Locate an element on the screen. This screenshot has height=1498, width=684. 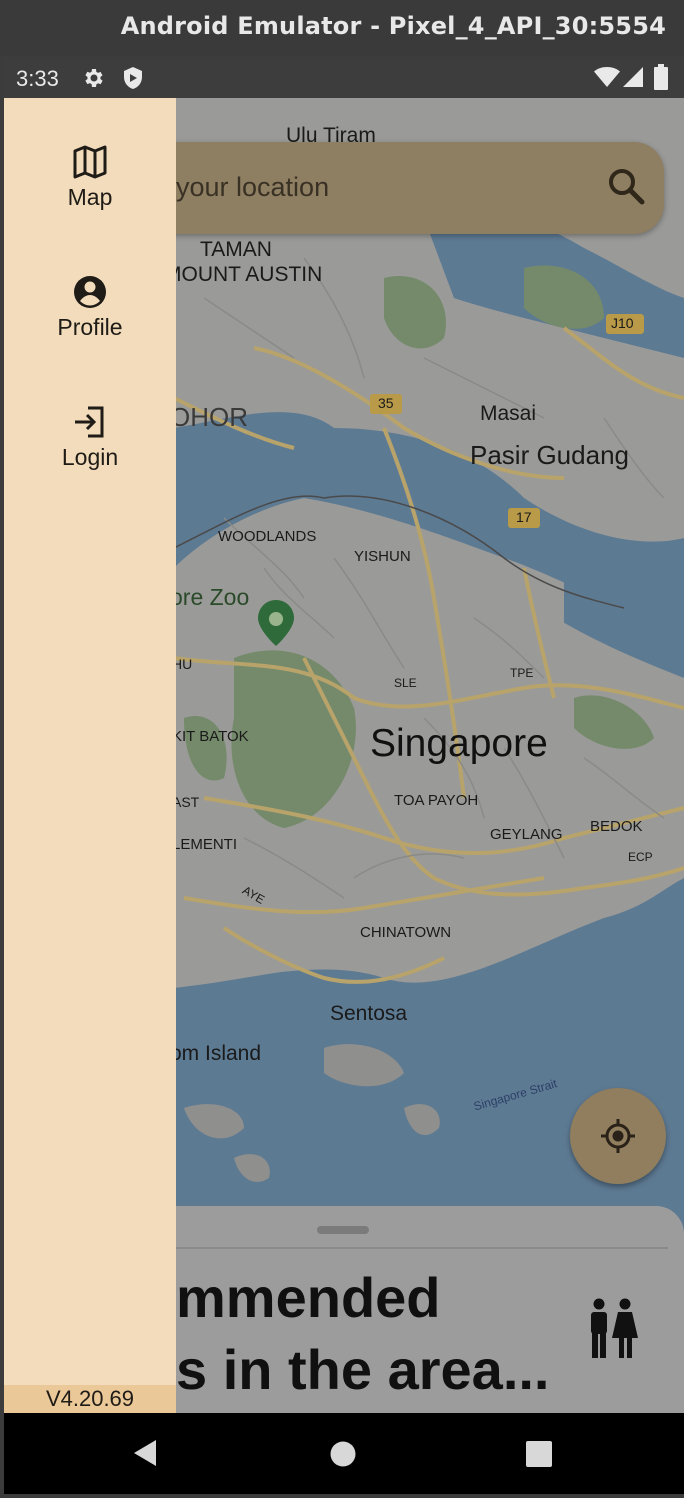
map-label-ecp: ECP is located at coordinates (640, 857).